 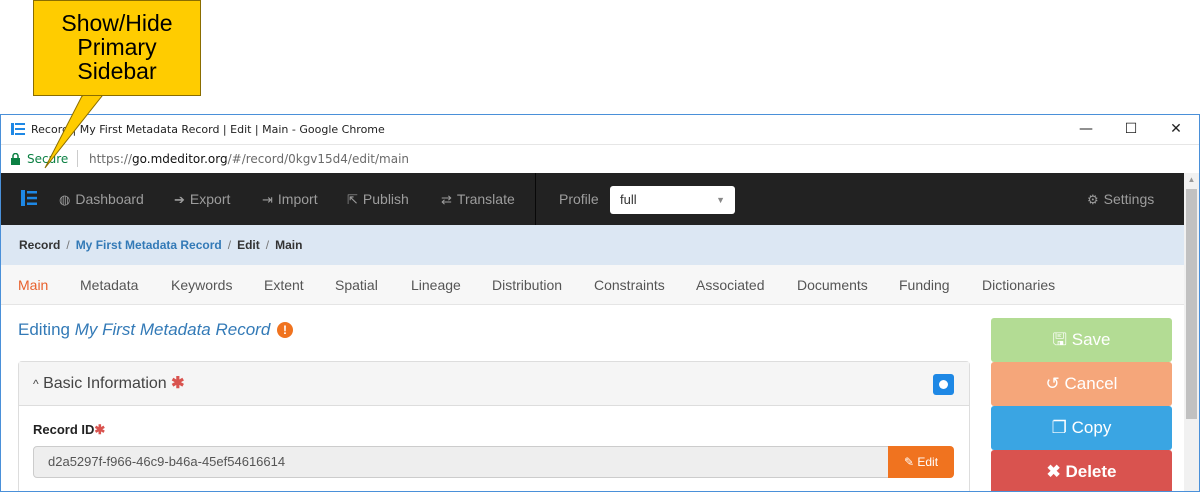 I want to click on nav-export: ➔ Export, so click(x=202, y=199).